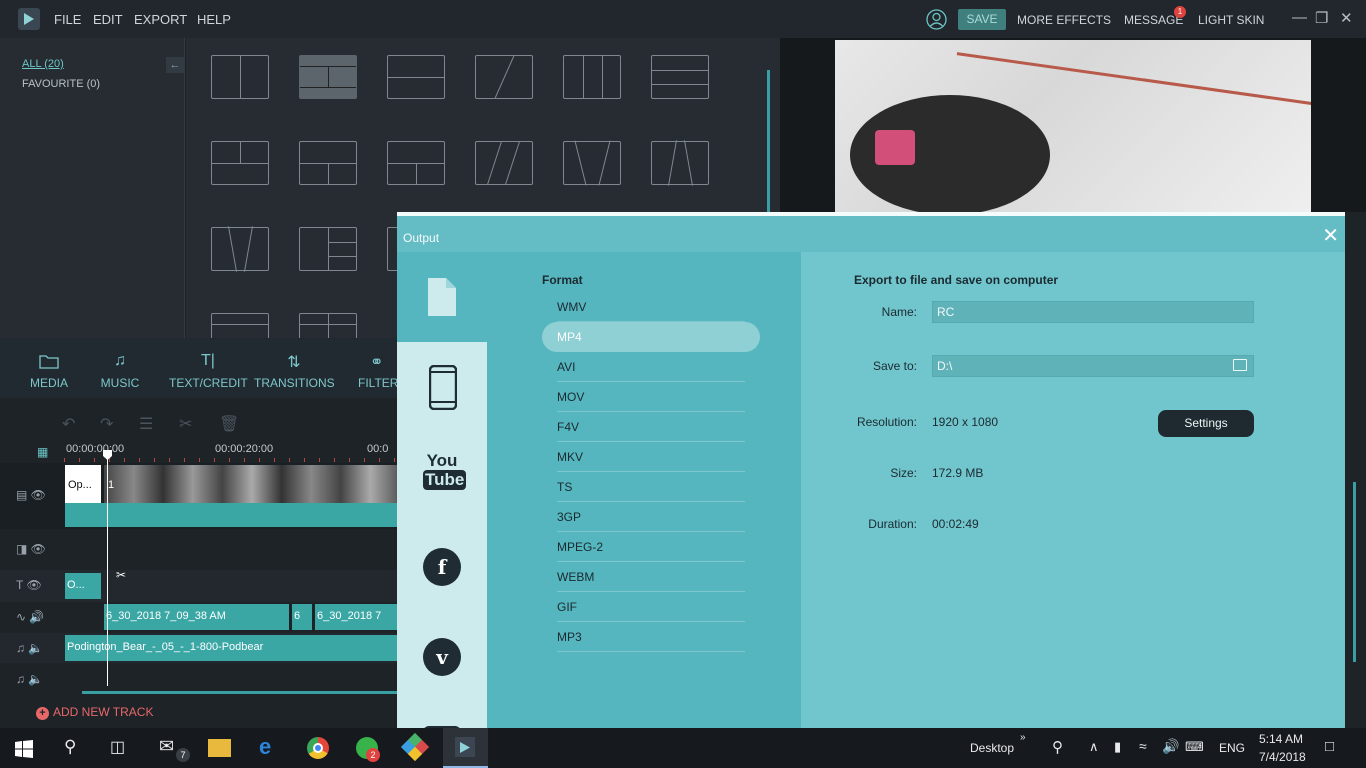 The height and width of the screenshot is (768, 1366). What do you see at coordinates (200, 549) in the screenshot?
I see `pip-track: ◨ 👁` at bounding box center [200, 549].